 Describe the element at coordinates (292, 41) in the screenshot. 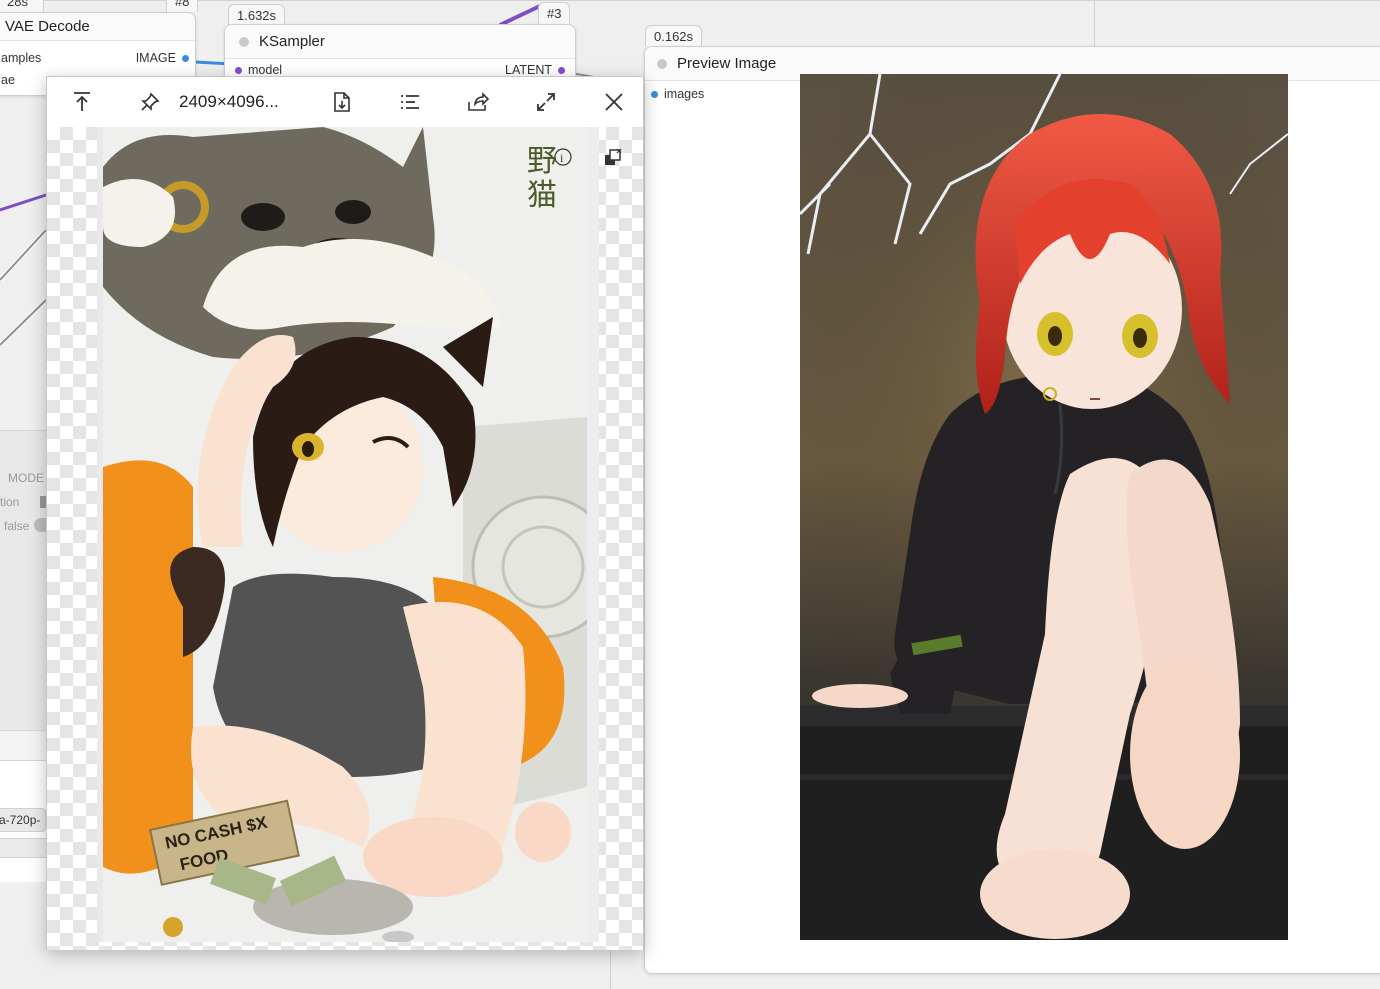

I see `ksampler-title: KSampler` at that location.